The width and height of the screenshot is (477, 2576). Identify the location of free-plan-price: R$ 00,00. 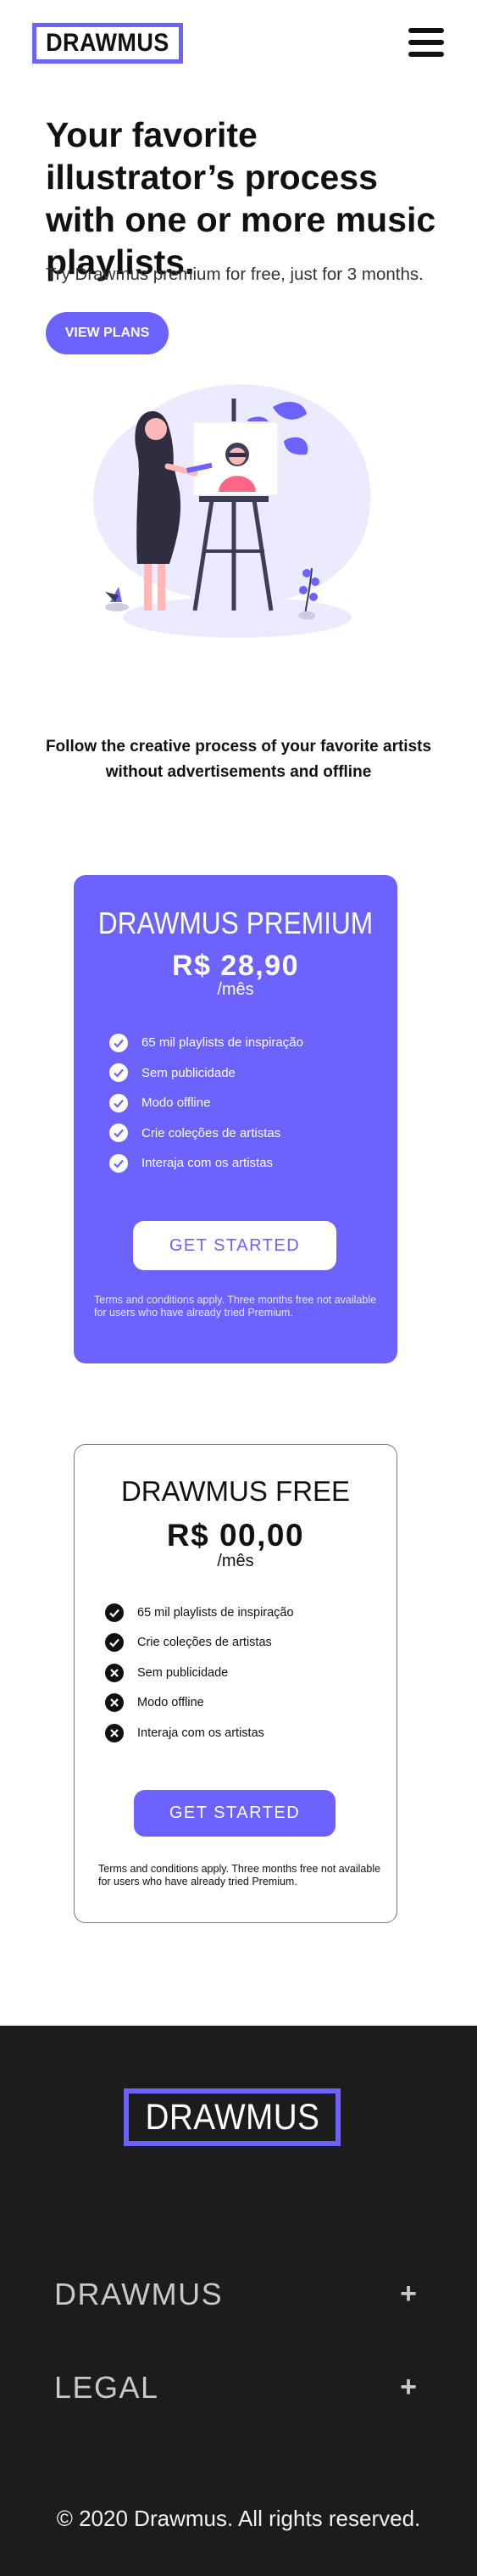
(236, 1535).